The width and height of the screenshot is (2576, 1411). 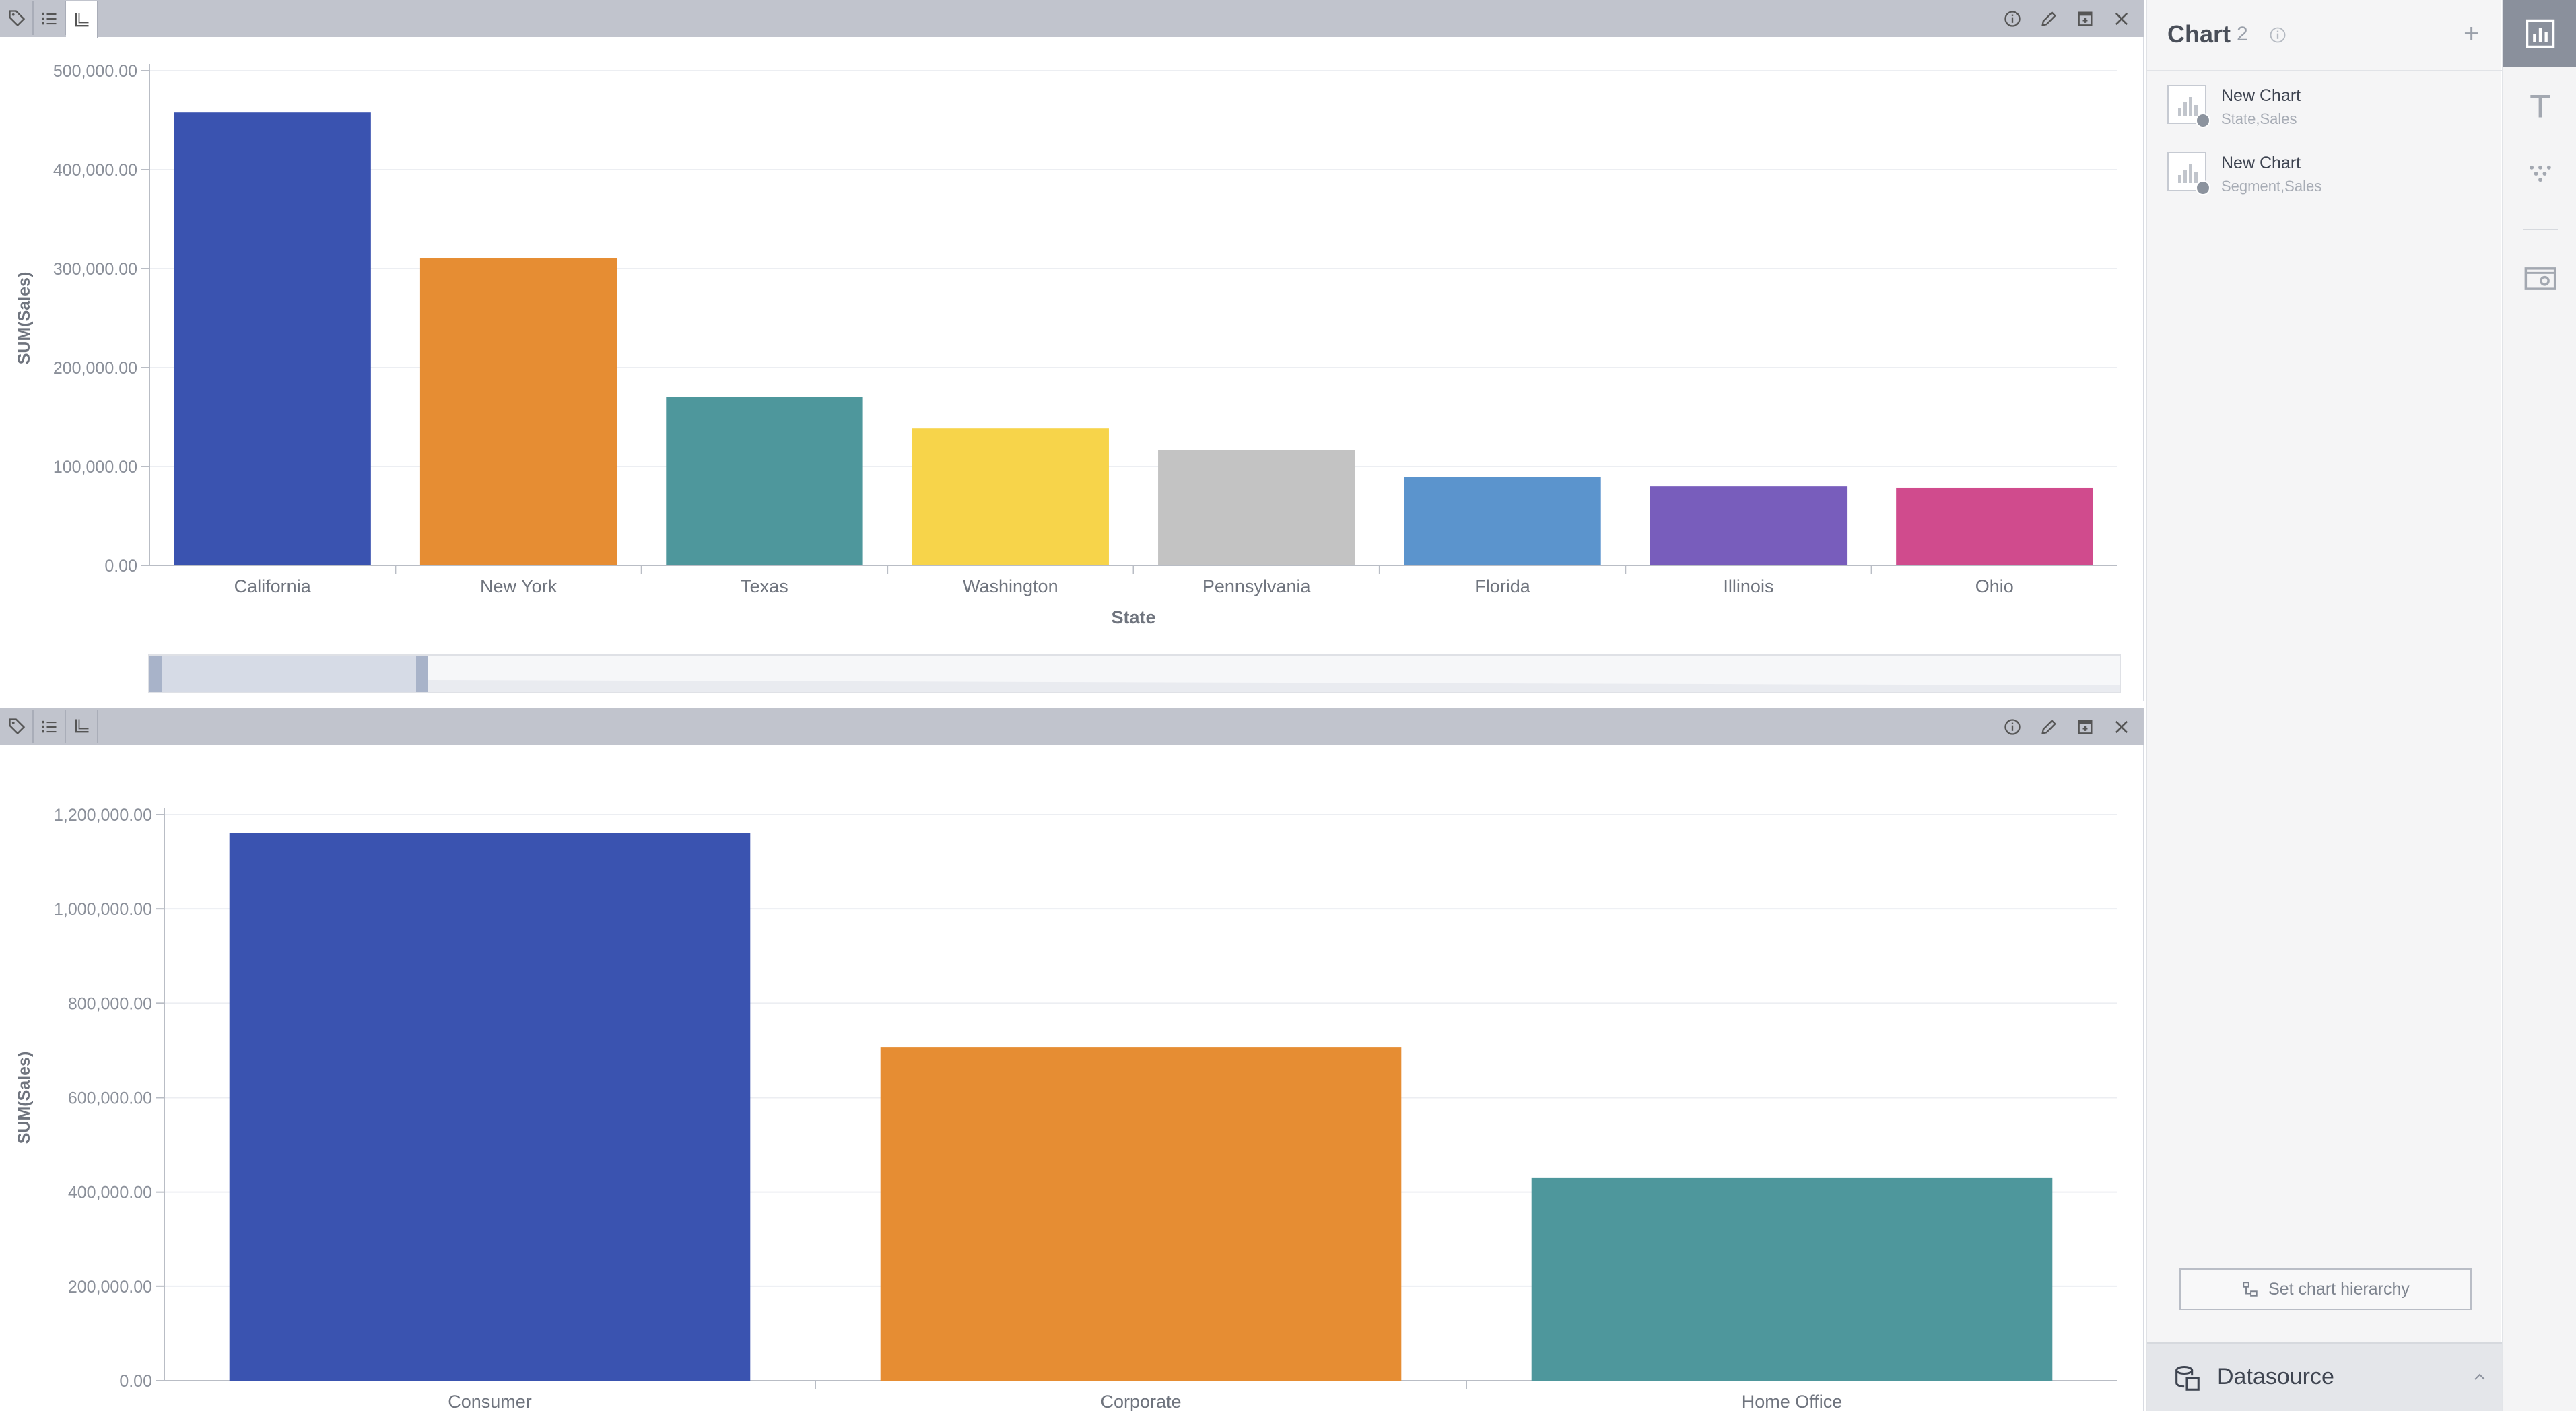 I want to click on chart-zoom-scrollbar, so click(x=1134, y=673).